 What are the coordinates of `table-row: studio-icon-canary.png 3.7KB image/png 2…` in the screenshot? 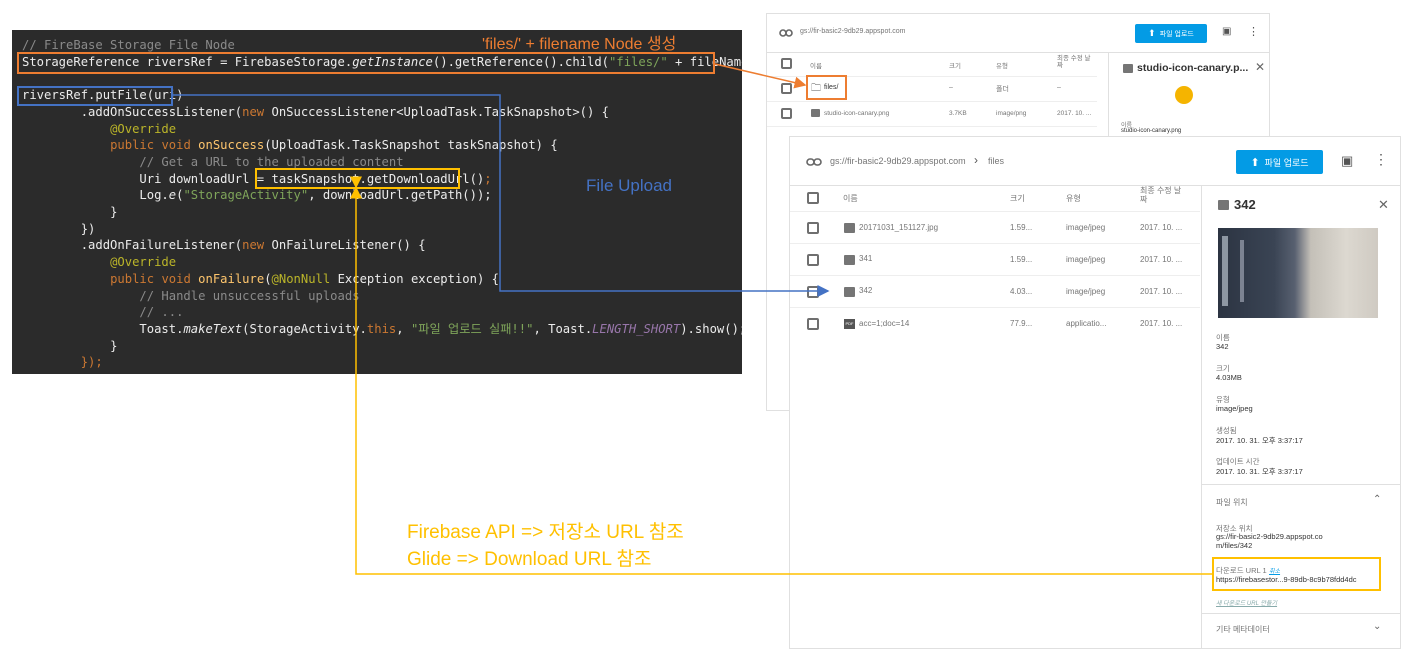 It's located at (932, 114).